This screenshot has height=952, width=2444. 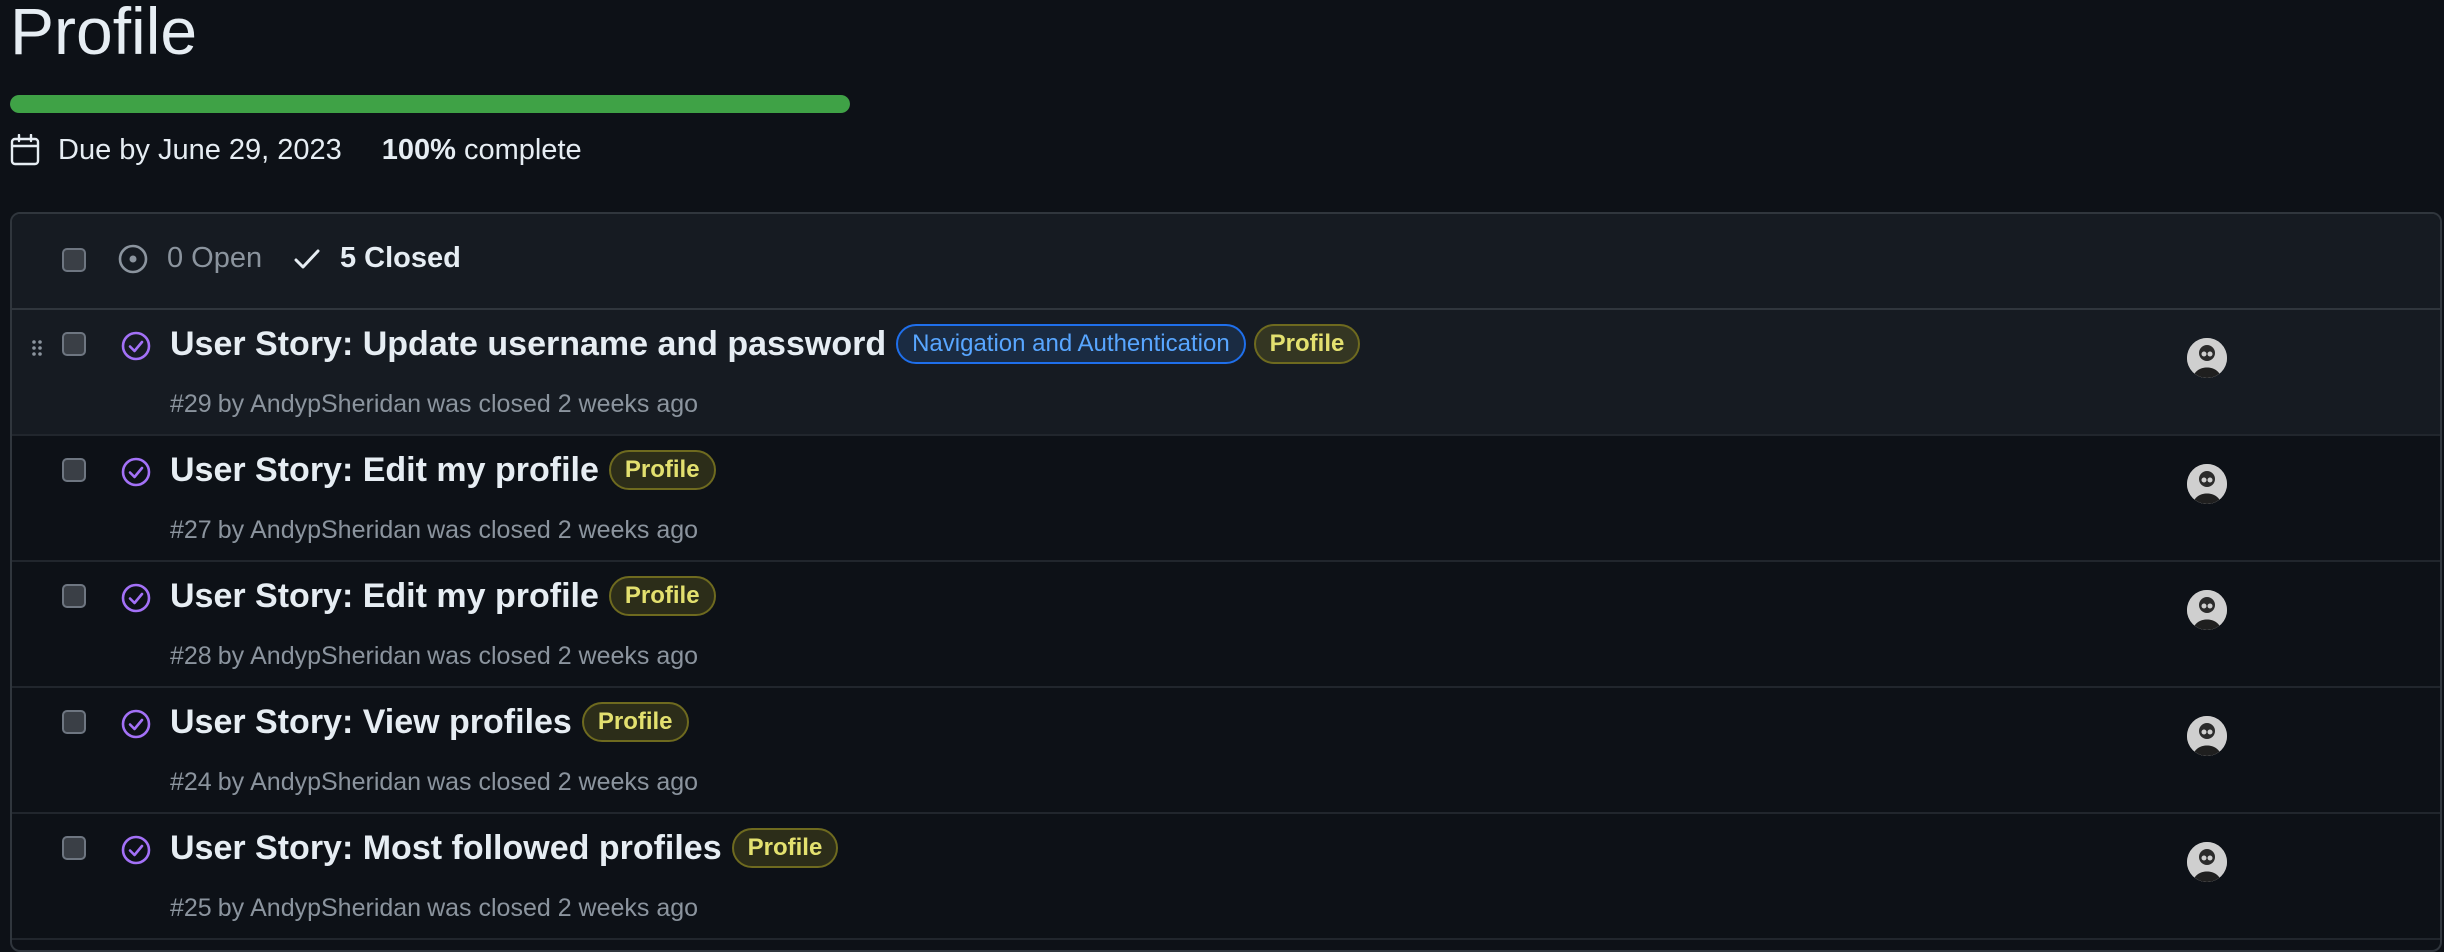 I want to click on issue-title-line: User Story: View profiles Profile, so click(x=433, y=722).